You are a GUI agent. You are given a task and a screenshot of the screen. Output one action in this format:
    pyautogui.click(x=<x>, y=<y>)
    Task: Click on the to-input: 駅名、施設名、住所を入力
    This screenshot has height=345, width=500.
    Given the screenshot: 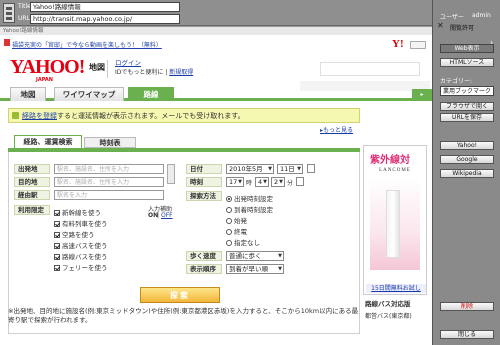 What is the action you would take?
    pyautogui.click(x=109, y=182)
    